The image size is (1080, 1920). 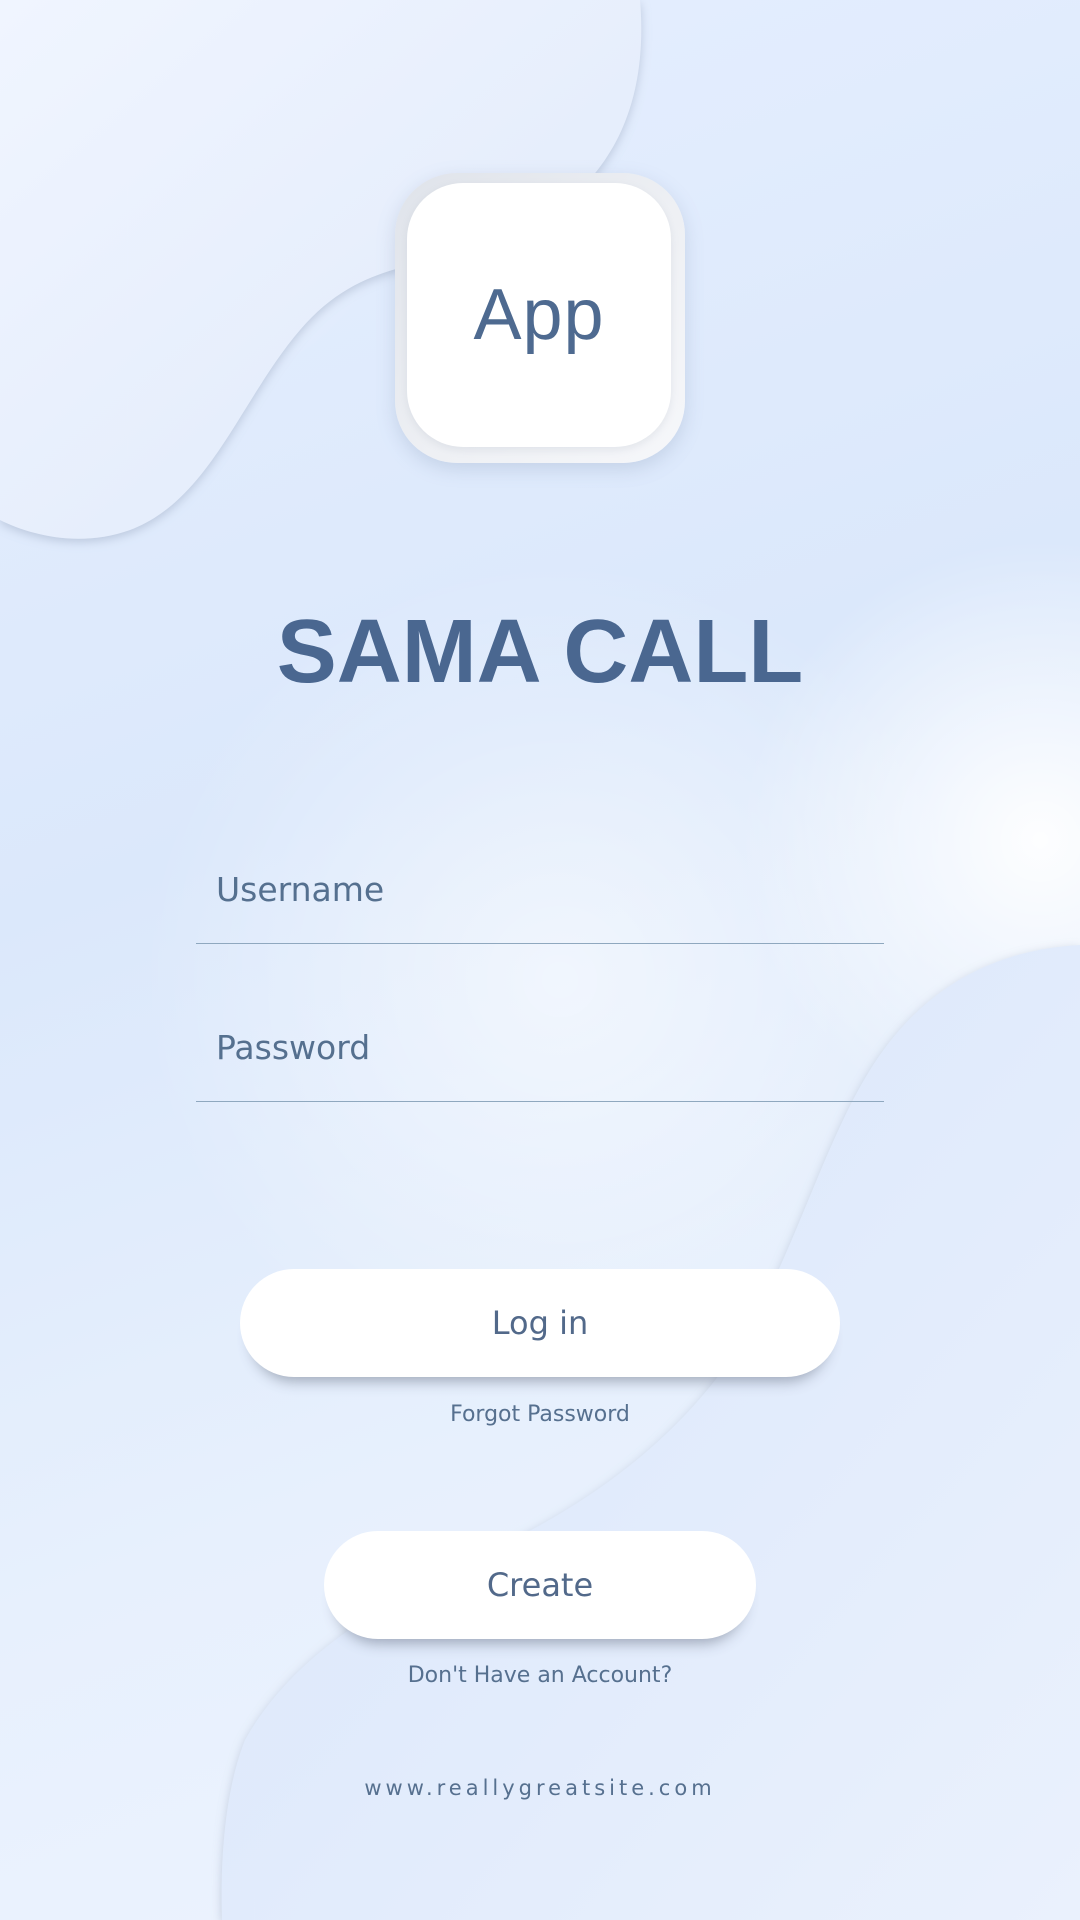 What do you see at coordinates (540, 652) in the screenshot?
I see `app-title: SAMA CALL` at bounding box center [540, 652].